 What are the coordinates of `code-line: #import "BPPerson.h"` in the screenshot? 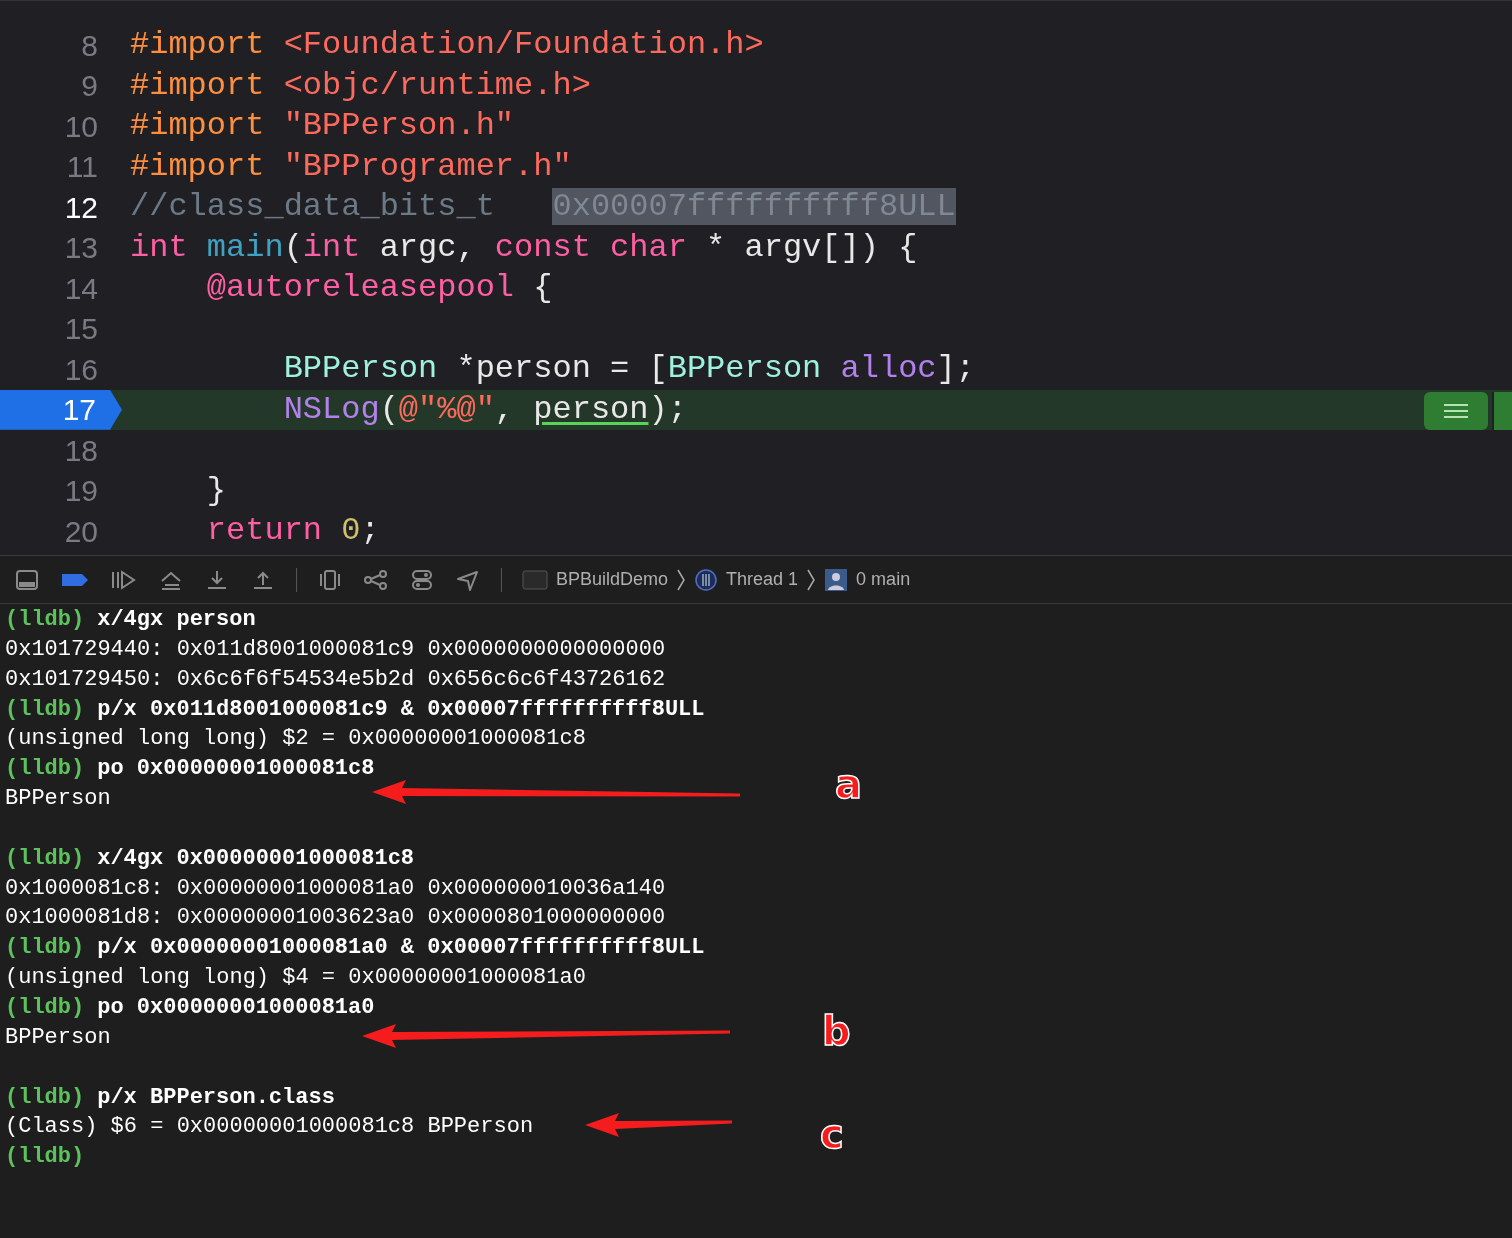 It's located at (322, 126).